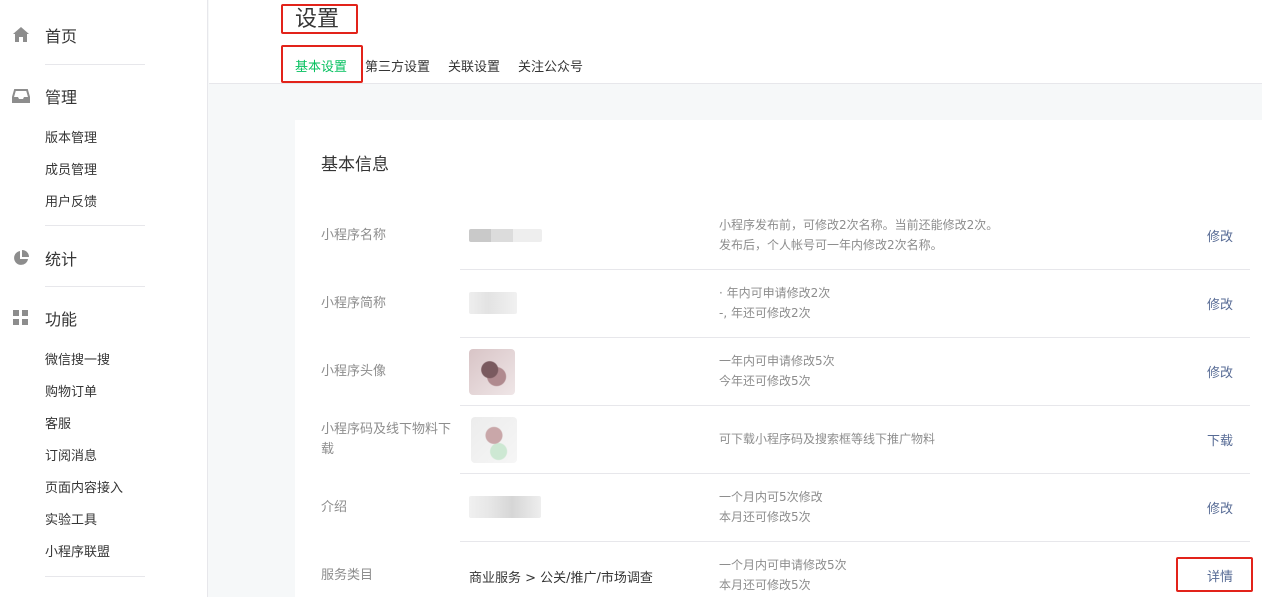 Image resolution: width=1262 pixels, height=597 pixels. What do you see at coordinates (77, 553) in the screenshot?
I see `sidebar-item-mini-program-alliance: 小程序联盟` at bounding box center [77, 553].